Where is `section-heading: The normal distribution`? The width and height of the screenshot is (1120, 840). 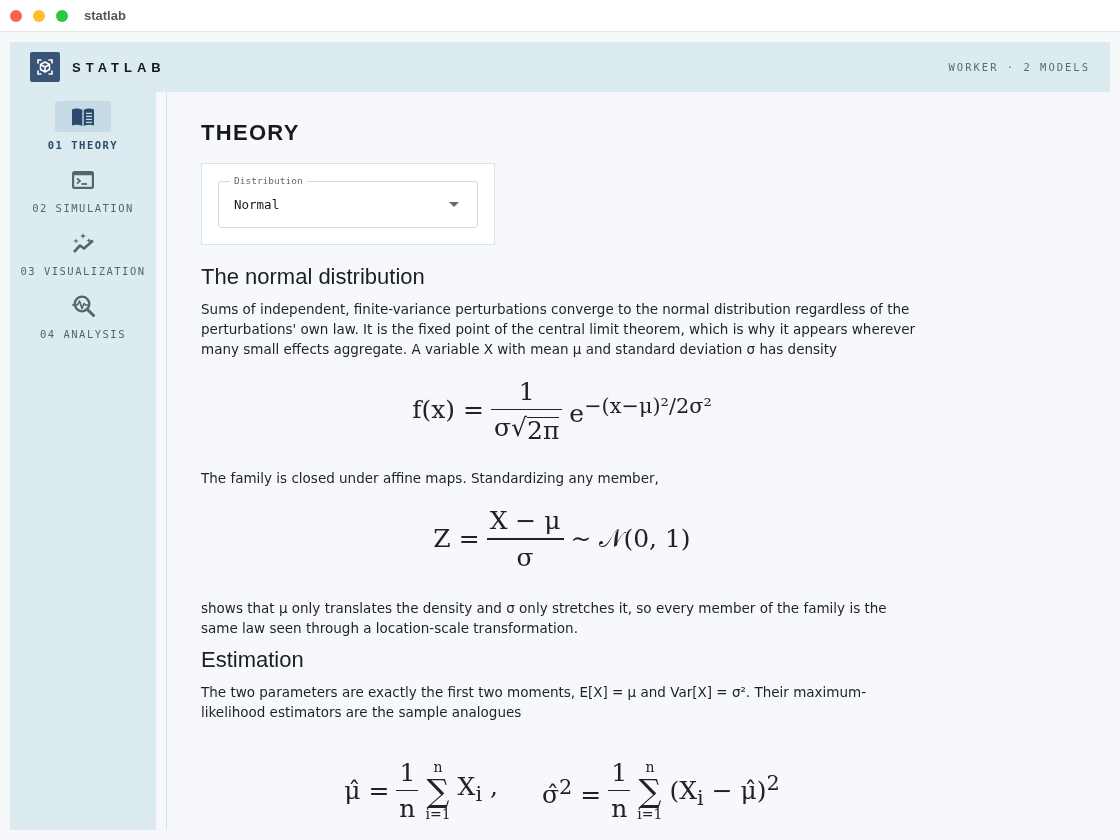 section-heading: The normal distribution is located at coordinates (313, 277).